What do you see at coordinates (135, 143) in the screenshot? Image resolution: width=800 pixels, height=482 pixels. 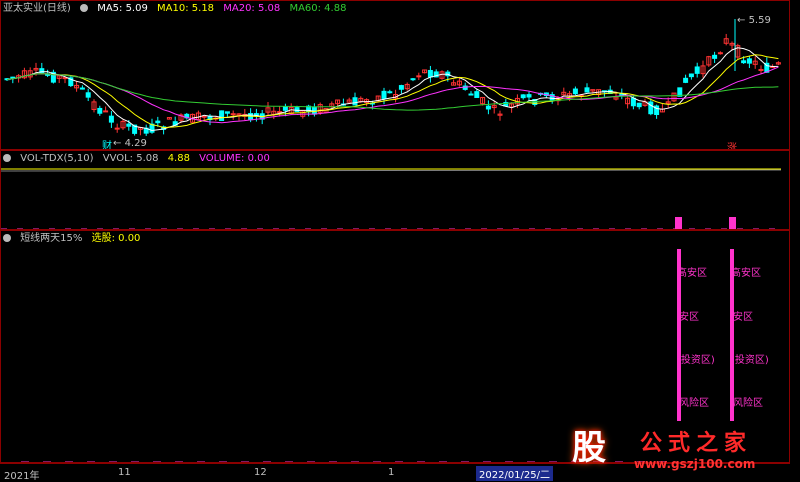 I see `low-price-value: 4.29` at bounding box center [135, 143].